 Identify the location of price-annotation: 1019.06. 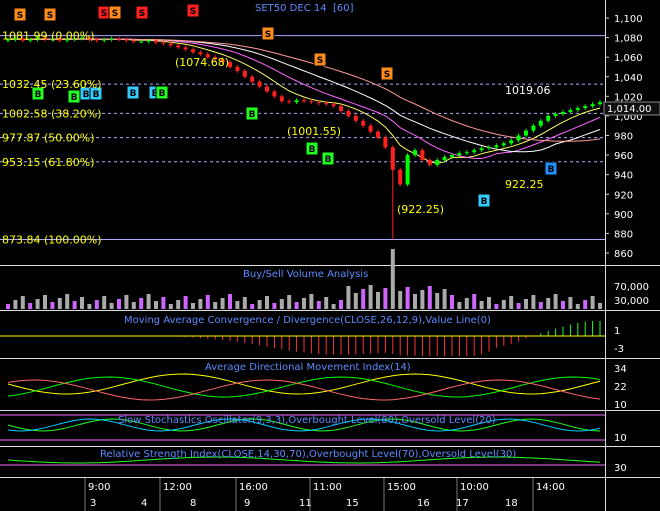
(528, 90).